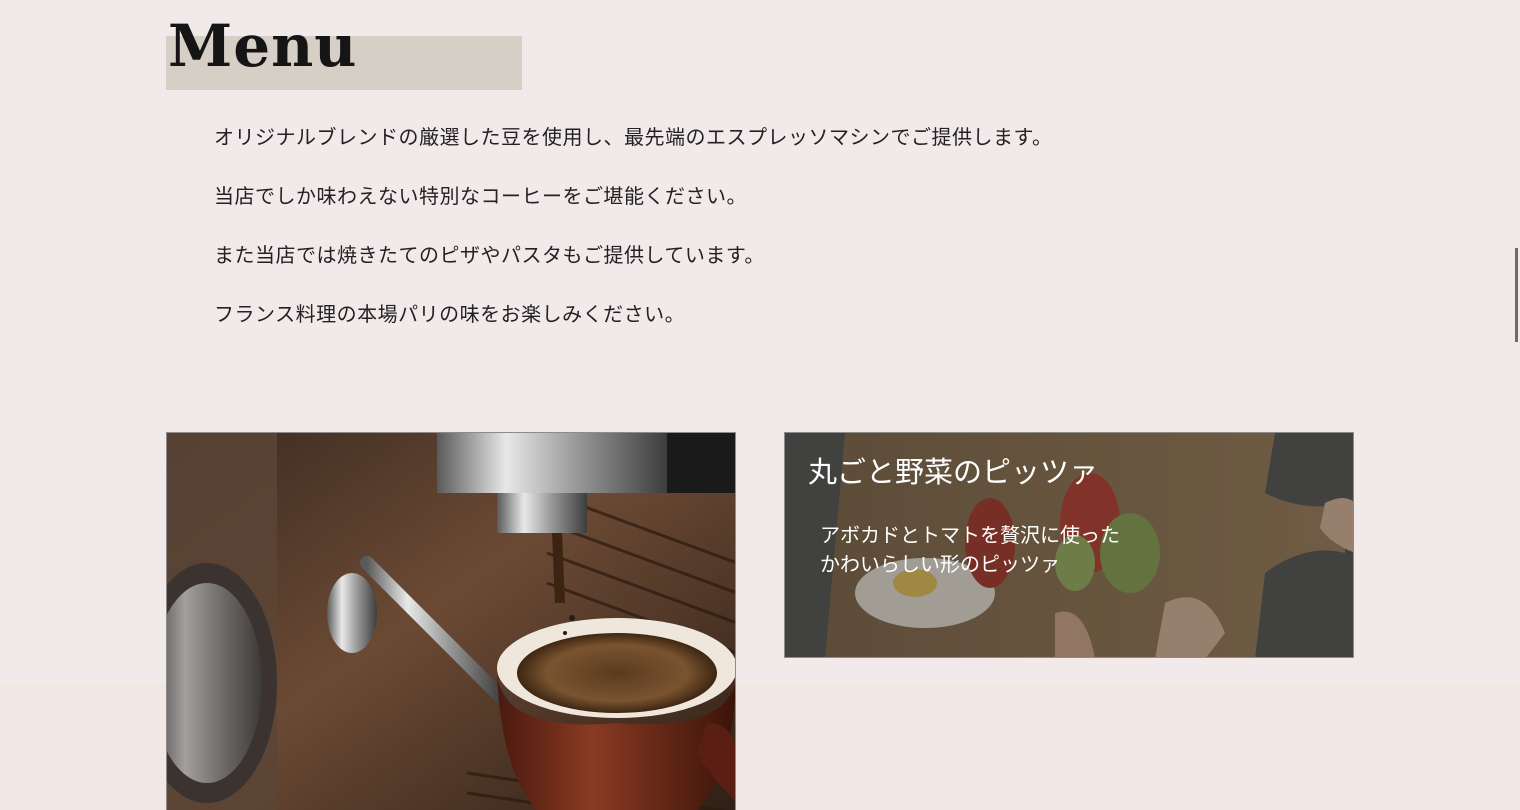 The height and width of the screenshot is (810, 1520). I want to click on section-heading: Menu, so click(346, 54).